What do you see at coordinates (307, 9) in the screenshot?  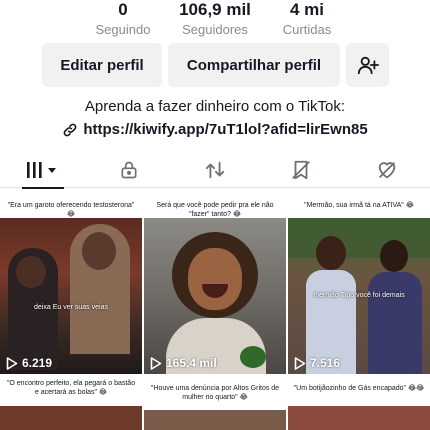 I see `likes-count: 4 mi` at bounding box center [307, 9].